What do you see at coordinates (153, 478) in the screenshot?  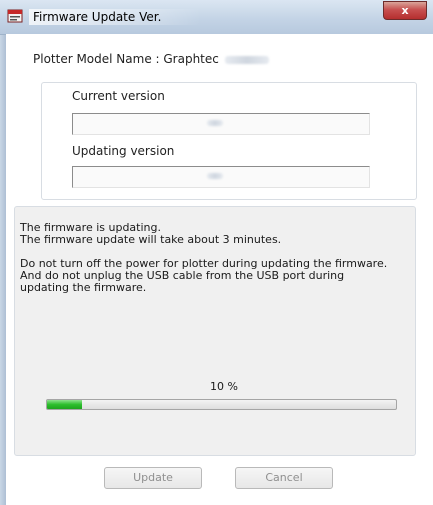 I see `update-button: Update` at bounding box center [153, 478].